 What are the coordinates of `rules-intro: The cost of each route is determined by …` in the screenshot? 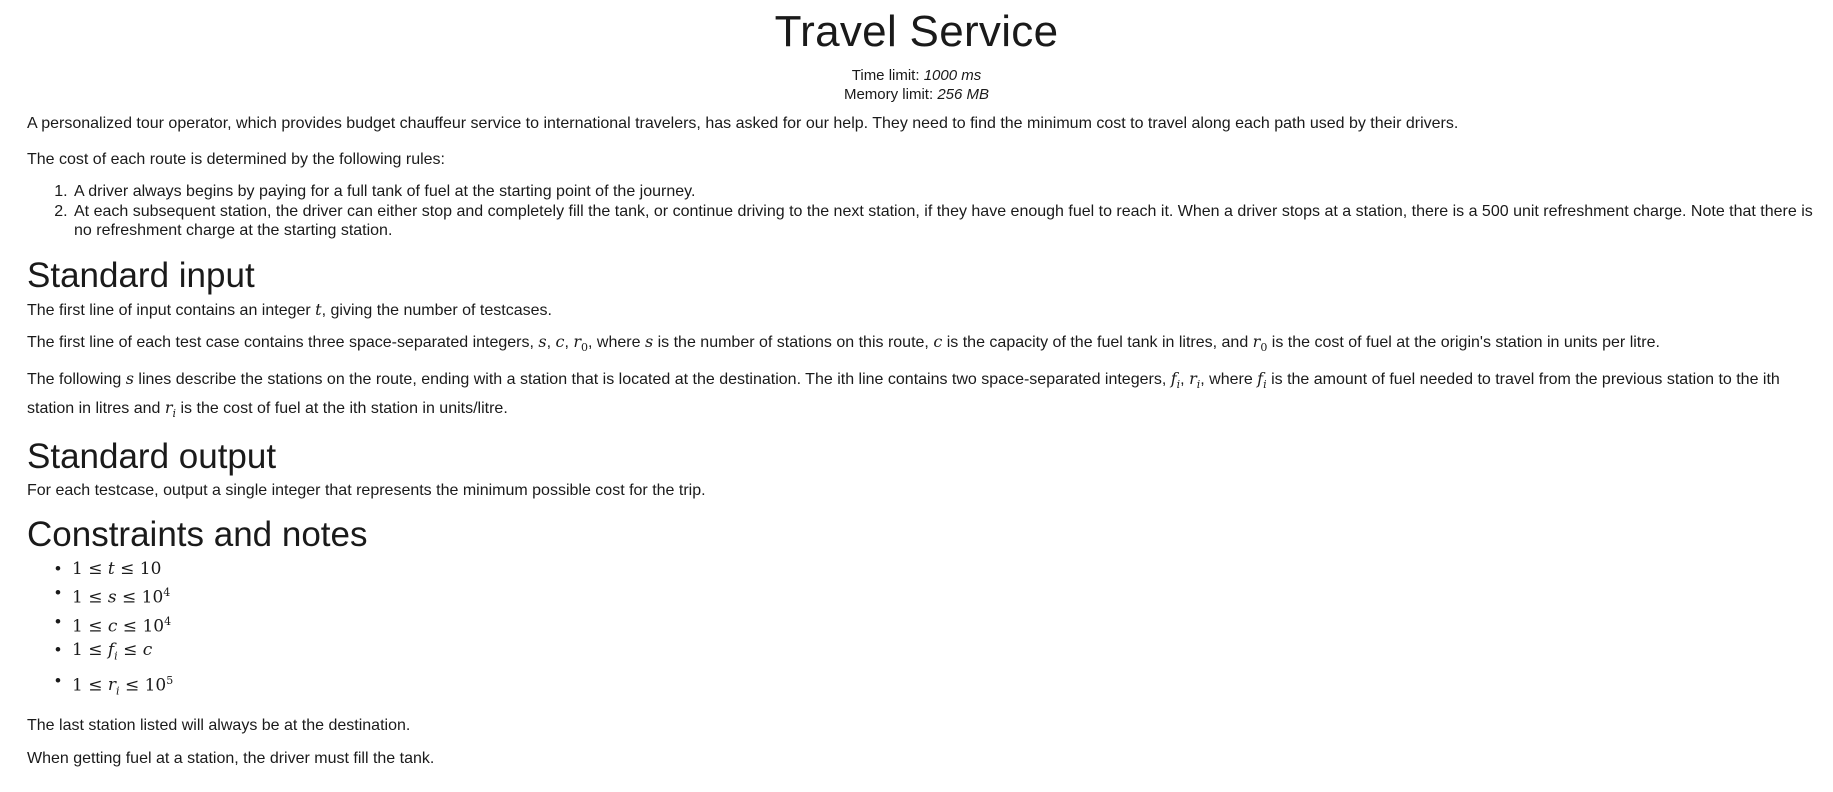 It's located at (236, 159).